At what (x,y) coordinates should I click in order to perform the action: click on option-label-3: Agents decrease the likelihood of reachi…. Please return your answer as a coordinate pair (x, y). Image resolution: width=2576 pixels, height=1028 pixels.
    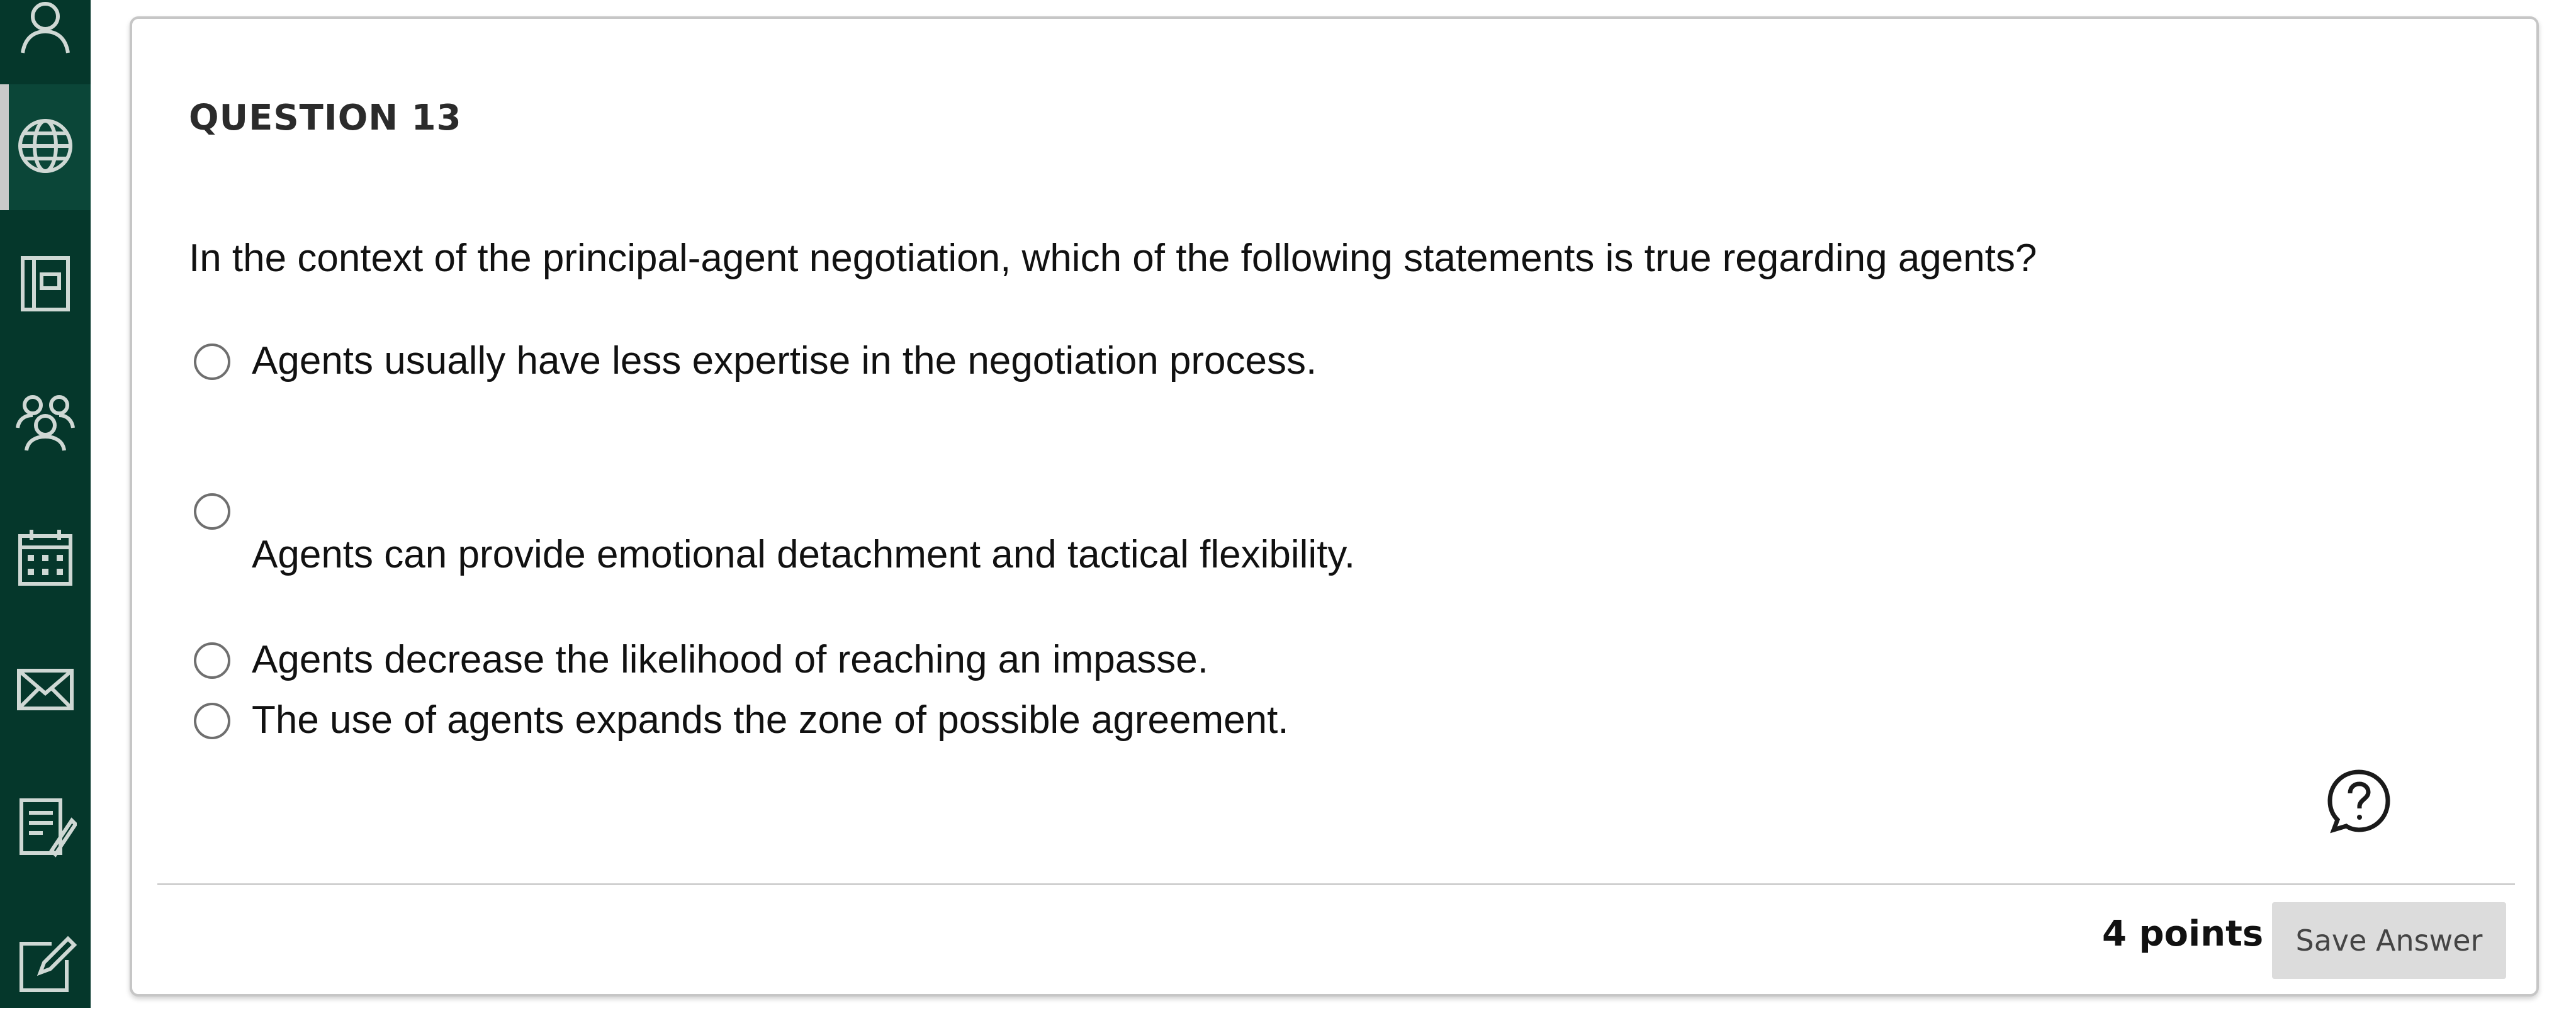
    Looking at the image, I should click on (730, 659).